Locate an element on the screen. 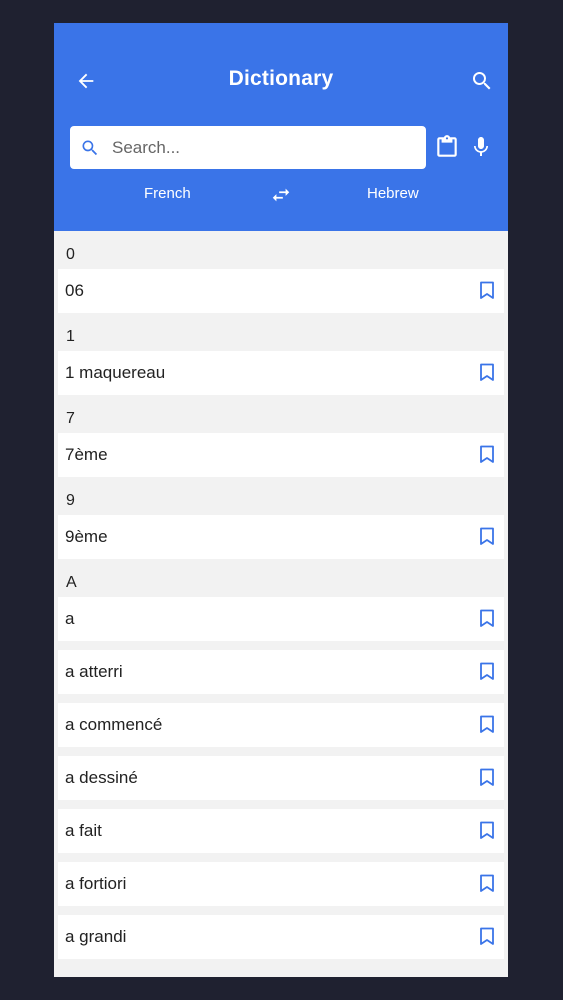 The height and width of the screenshot is (1000, 563). list-item-label: a fait is located at coordinates (83, 830).